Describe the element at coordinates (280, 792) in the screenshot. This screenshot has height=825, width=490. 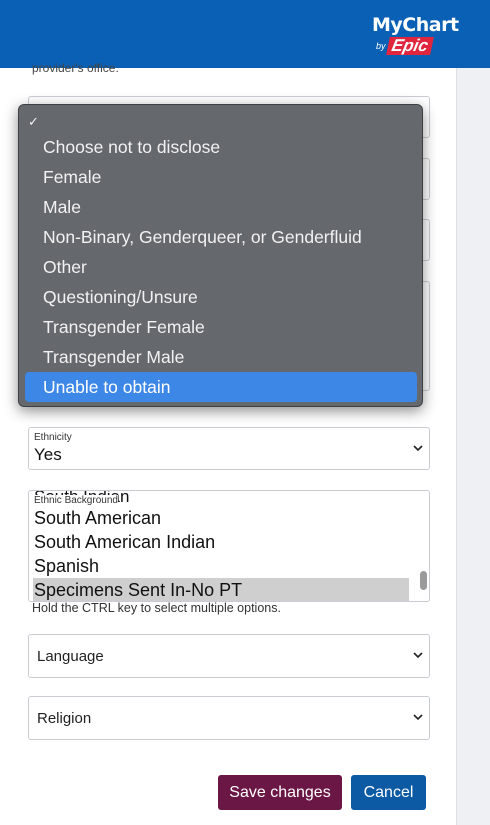
I see `save-changes-button: Save changes` at that location.